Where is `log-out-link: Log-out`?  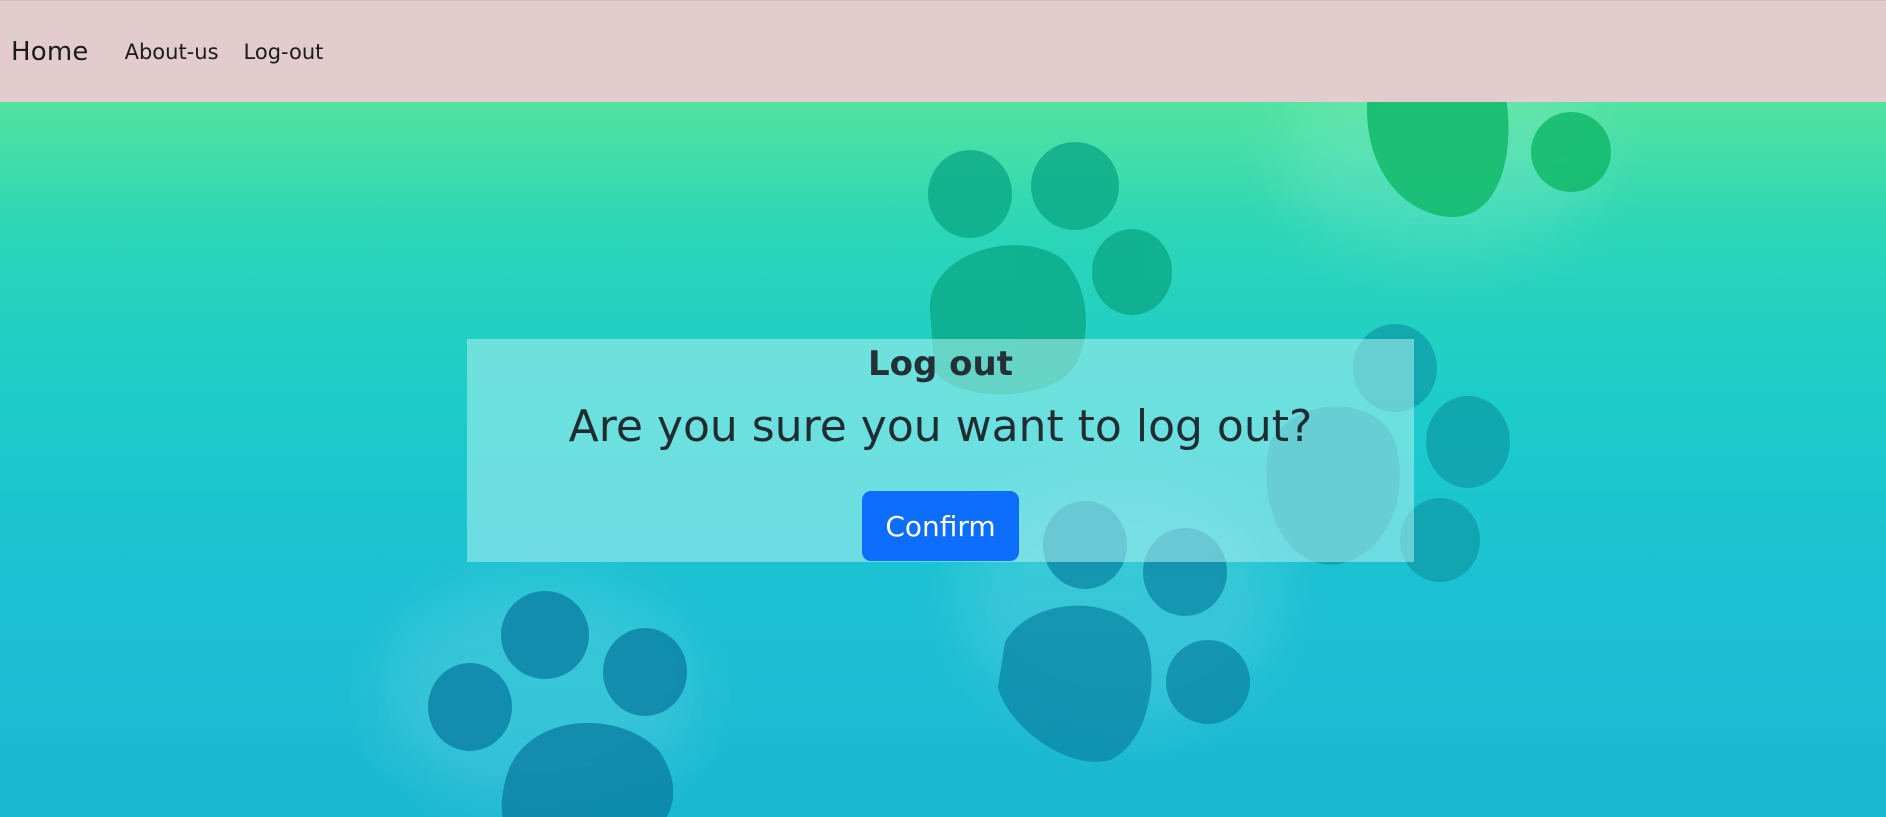 log-out-link: Log-out is located at coordinates (284, 52).